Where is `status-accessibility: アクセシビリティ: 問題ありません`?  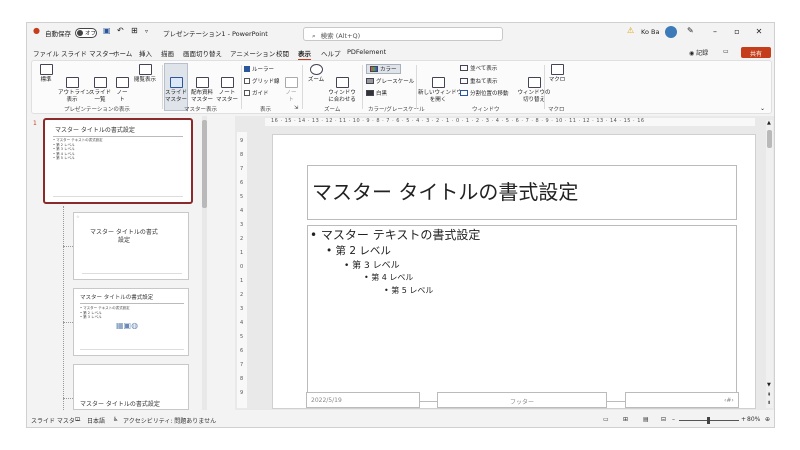 status-accessibility: アクセシビリティ: 問題ありません is located at coordinates (169, 420).